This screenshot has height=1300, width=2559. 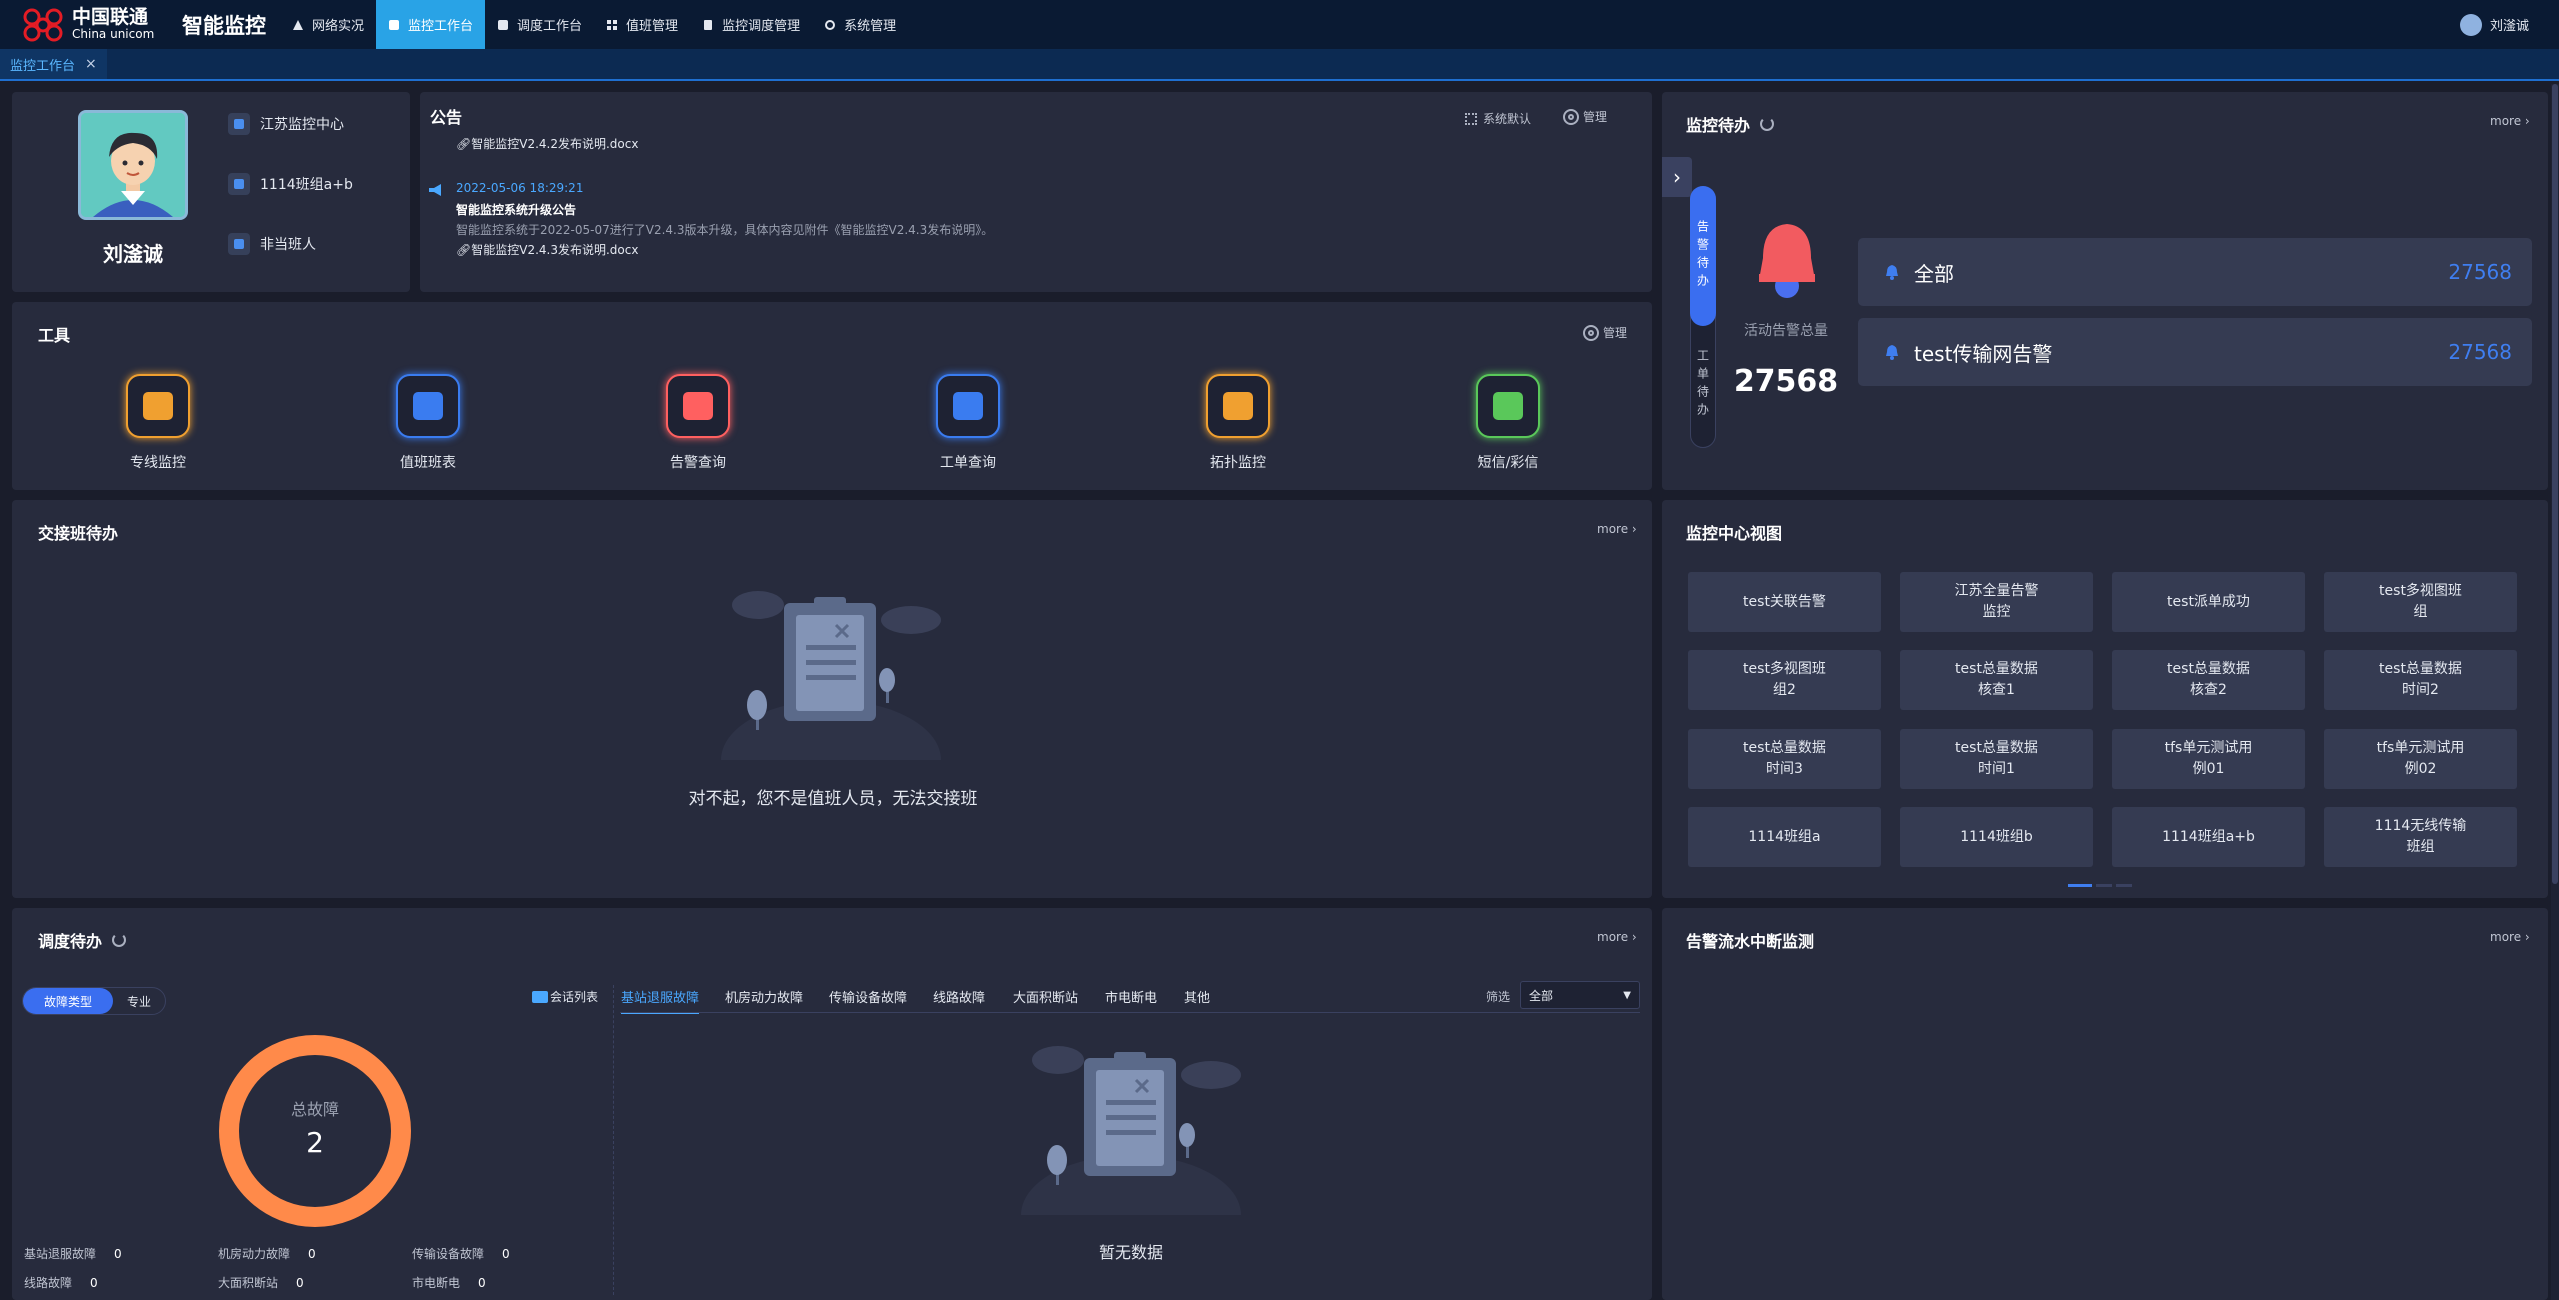 I want to click on building-icon, so click(x=239, y=124).